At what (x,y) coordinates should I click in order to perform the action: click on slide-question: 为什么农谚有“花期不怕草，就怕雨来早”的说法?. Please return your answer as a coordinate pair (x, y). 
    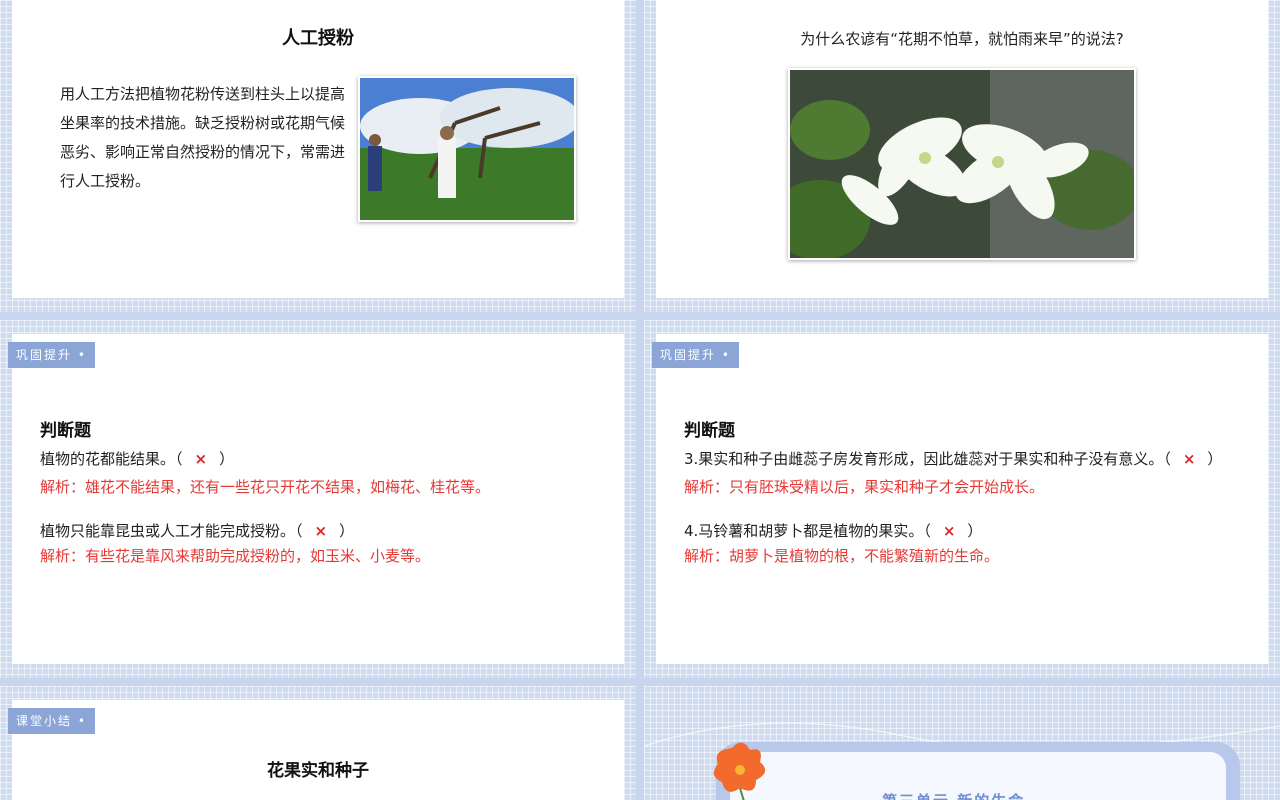
    Looking at the image, I should click on (962, 39).